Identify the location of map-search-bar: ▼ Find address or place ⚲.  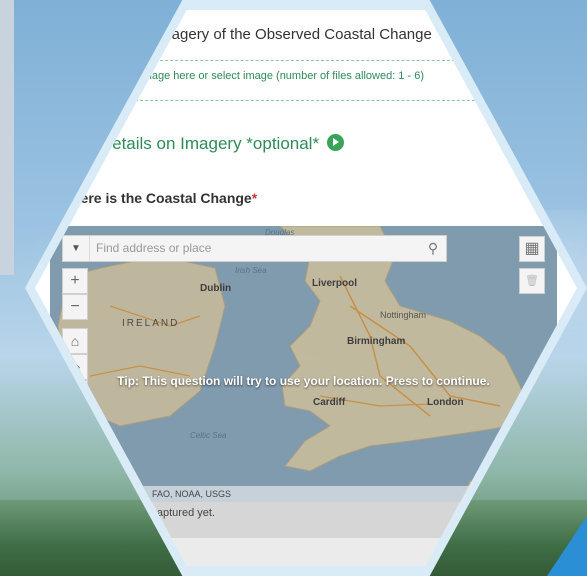
(254, 248).